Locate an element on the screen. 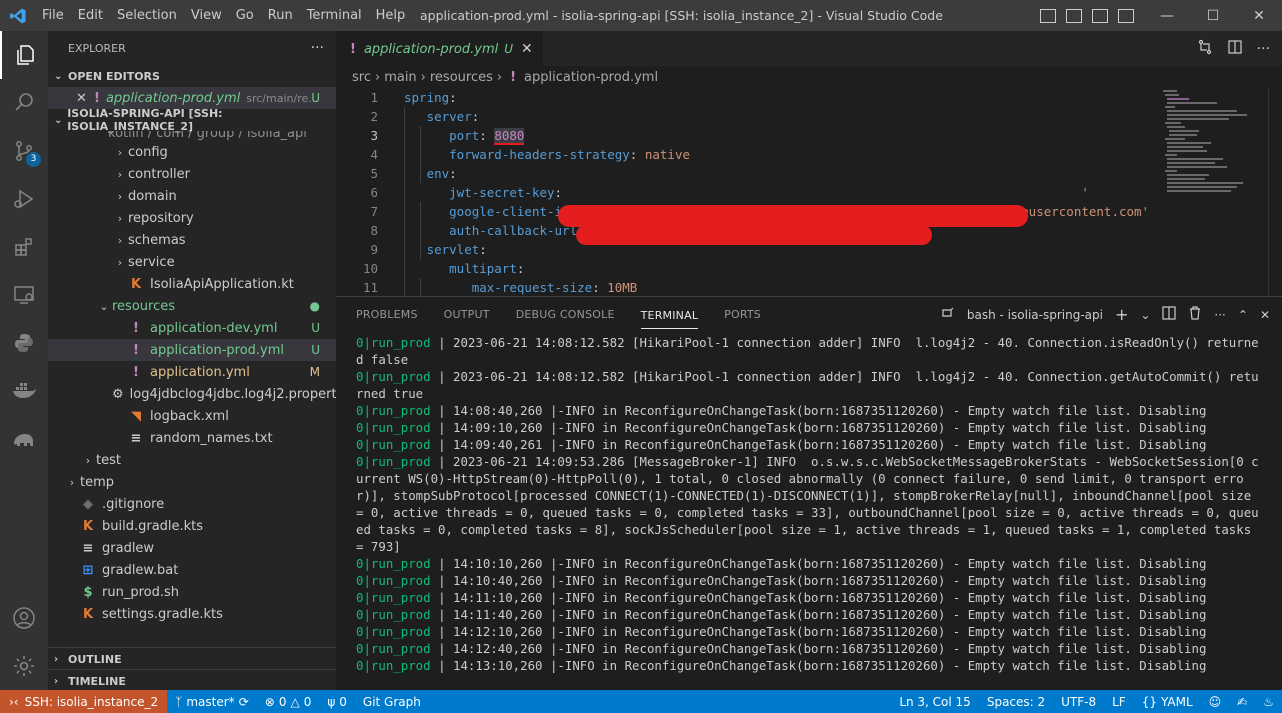 This screenshot has height=713, width=1282. trash-icon is located at coordinates (1195, 314).